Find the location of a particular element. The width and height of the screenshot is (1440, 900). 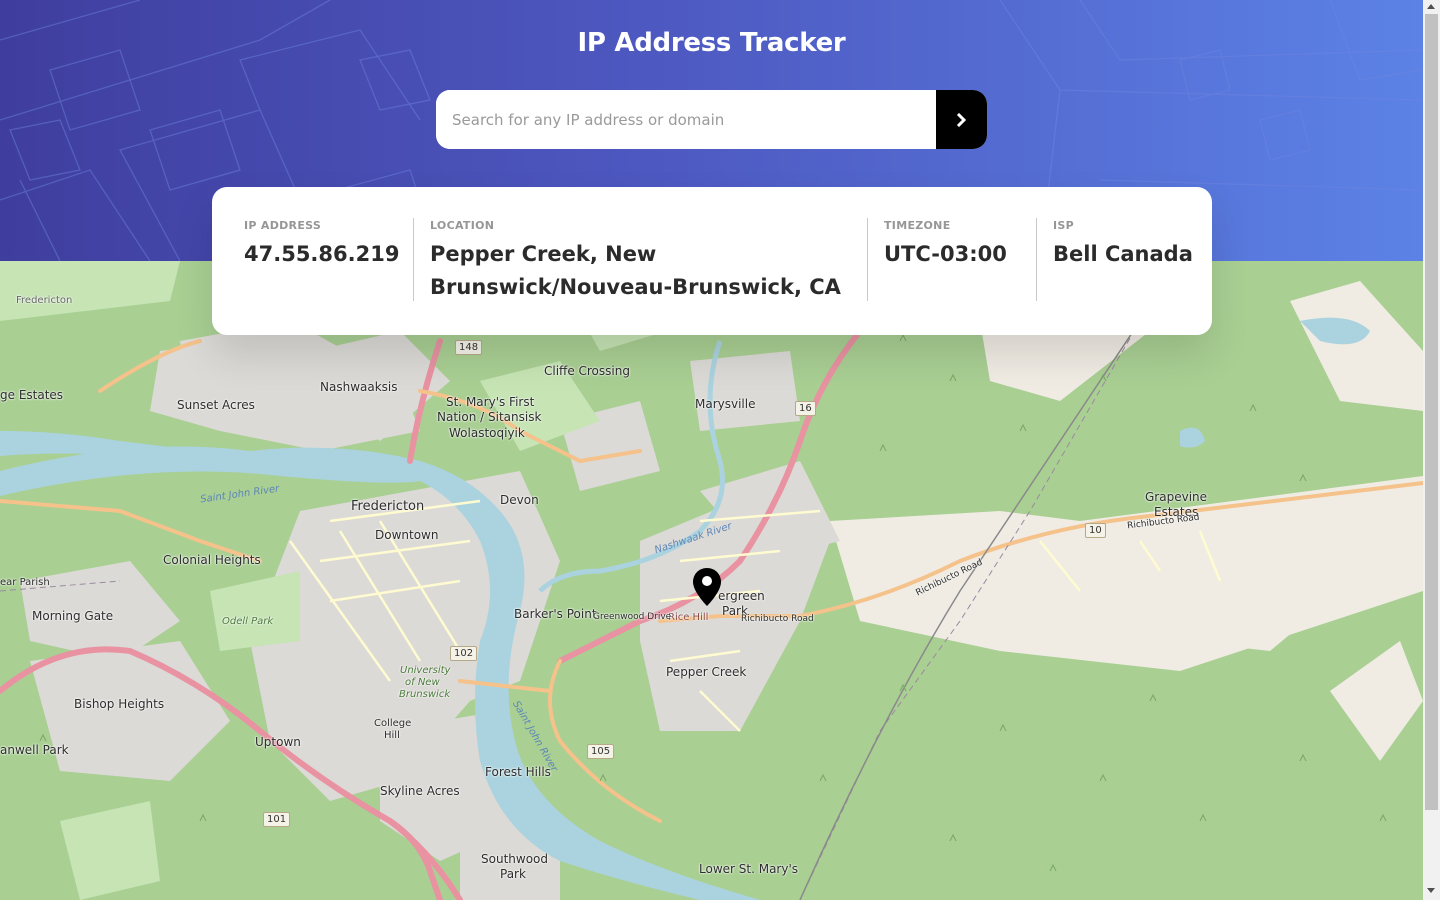

scrollbar is located at coordinates (1431, 450).